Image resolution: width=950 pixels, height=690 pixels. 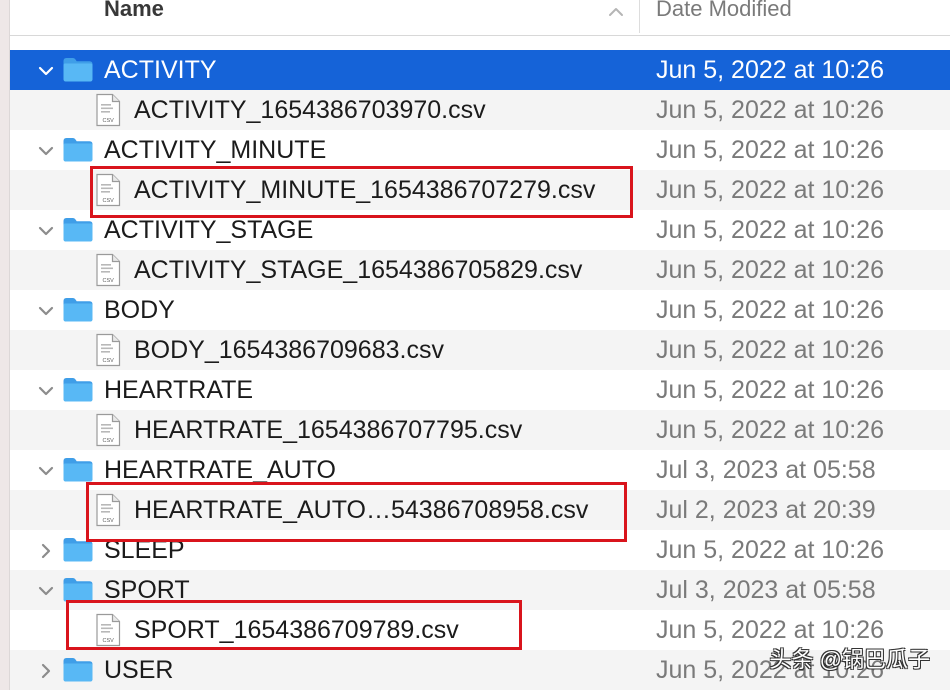 I want to click on date-modified-column-header: Date Modified, so click(x=724, y=11).